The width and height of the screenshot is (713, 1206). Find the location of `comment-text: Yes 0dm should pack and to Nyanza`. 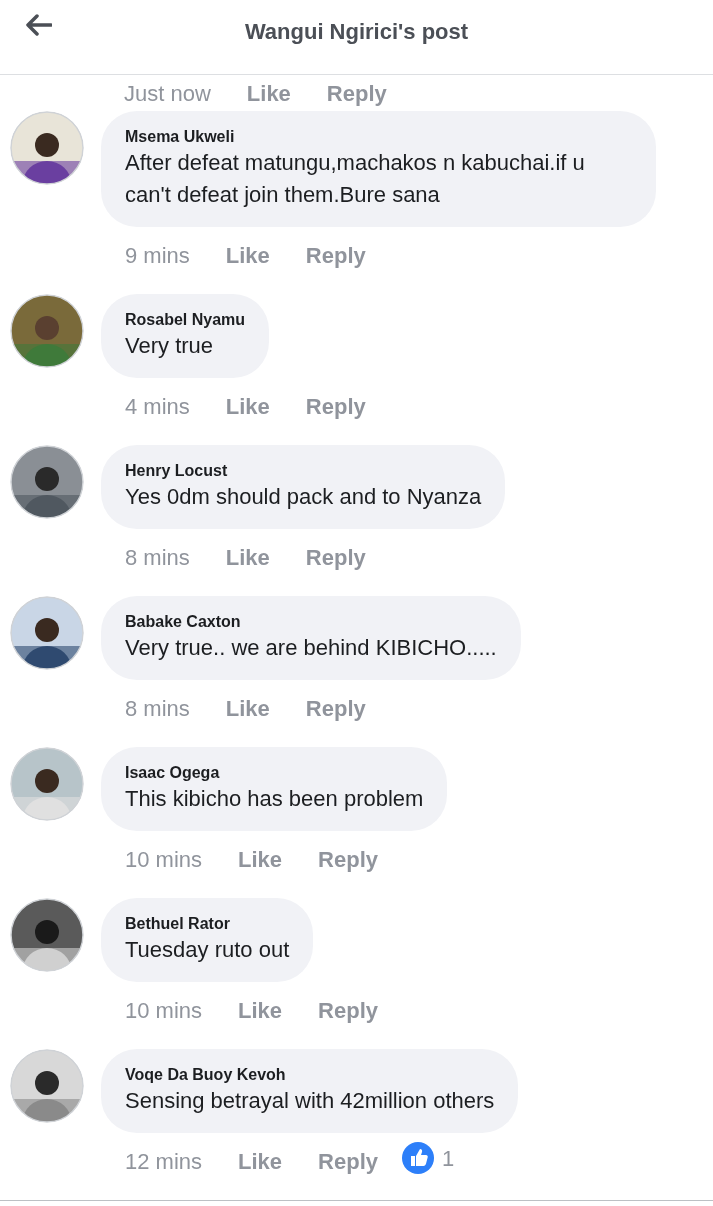

comment-text: Yes 0dm should pack and to Nyanza is located at coordinates (303, 497).